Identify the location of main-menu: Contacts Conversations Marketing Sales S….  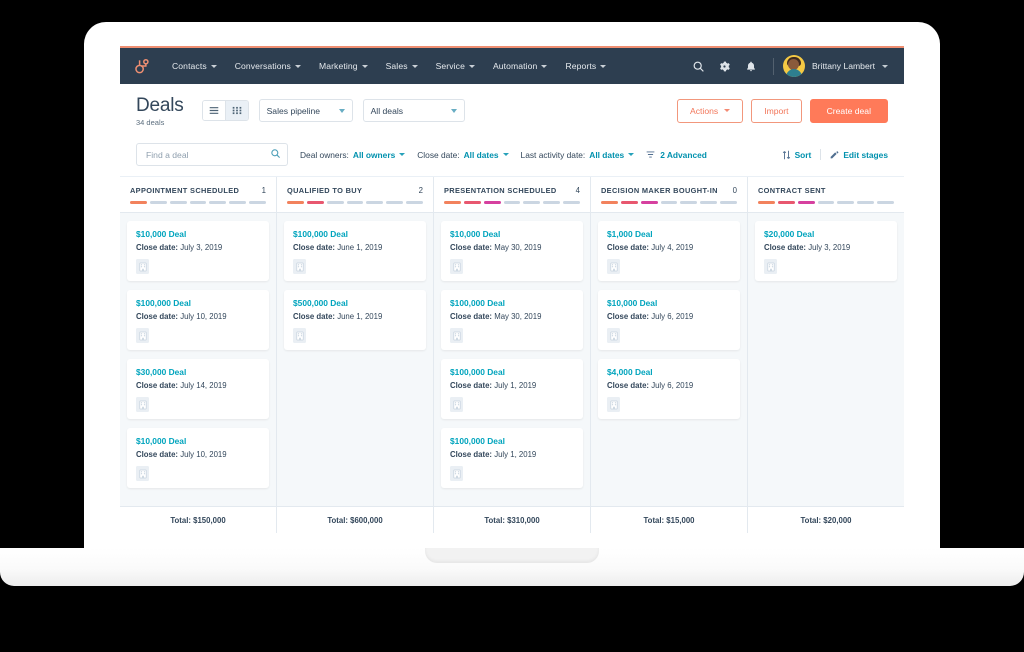
(424, 66).